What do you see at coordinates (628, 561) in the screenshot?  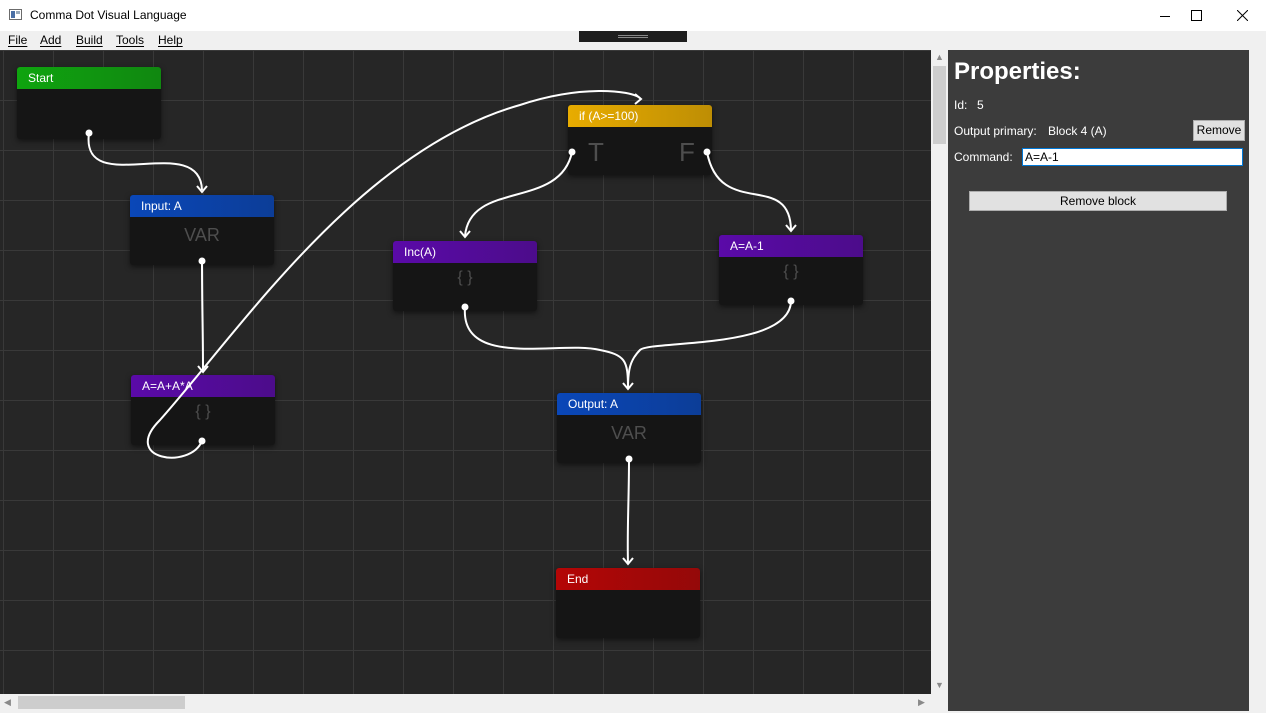 I see `arrowhead-end` at bounding box center [628, 561].